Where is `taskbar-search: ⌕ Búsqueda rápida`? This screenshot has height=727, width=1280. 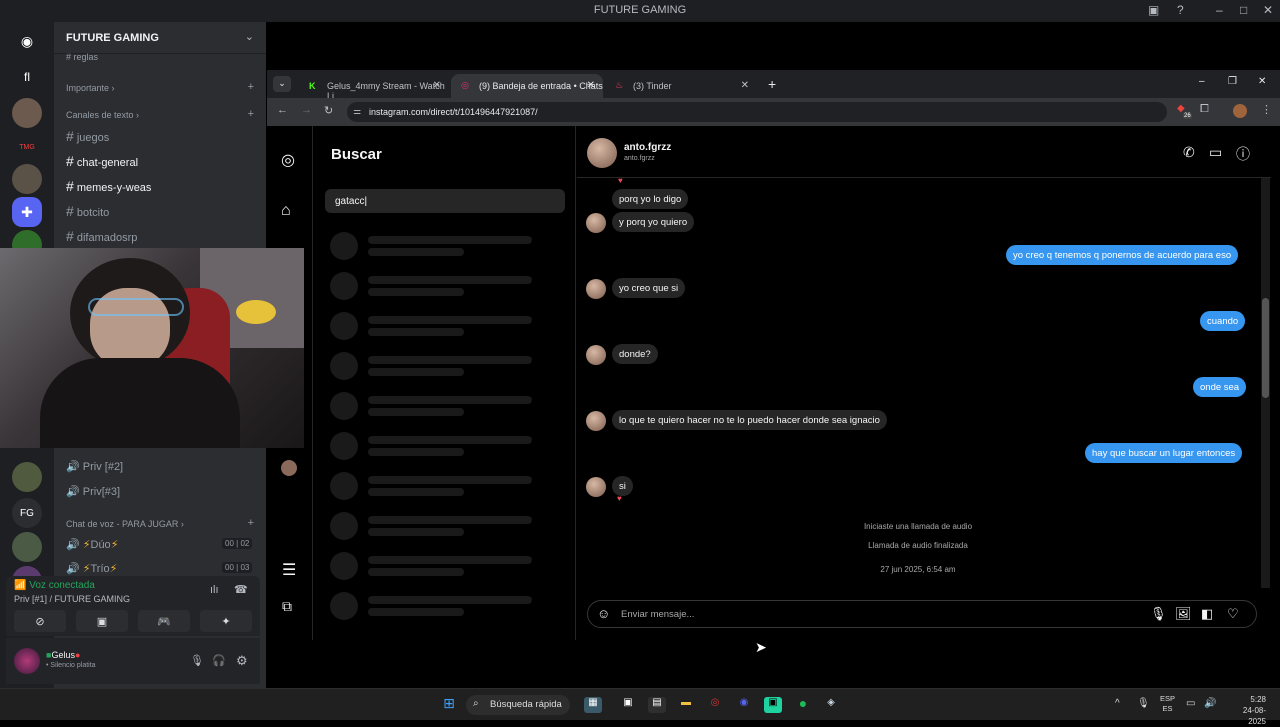
taskbar-search: ⌕ Búsqueda rápida is located at coordinates (518, 705).